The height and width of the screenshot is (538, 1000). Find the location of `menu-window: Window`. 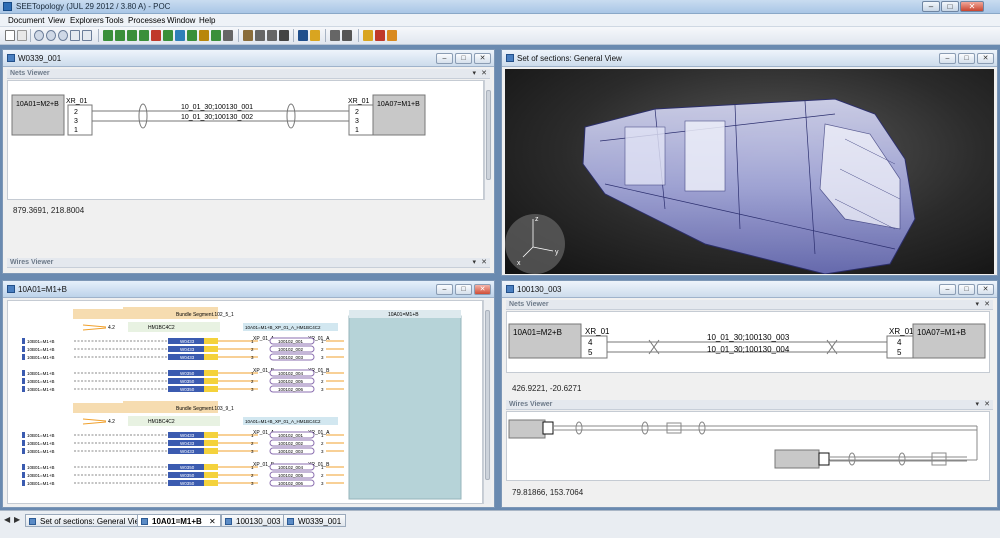

menu-window: Window is located at coordinates (181, 20).